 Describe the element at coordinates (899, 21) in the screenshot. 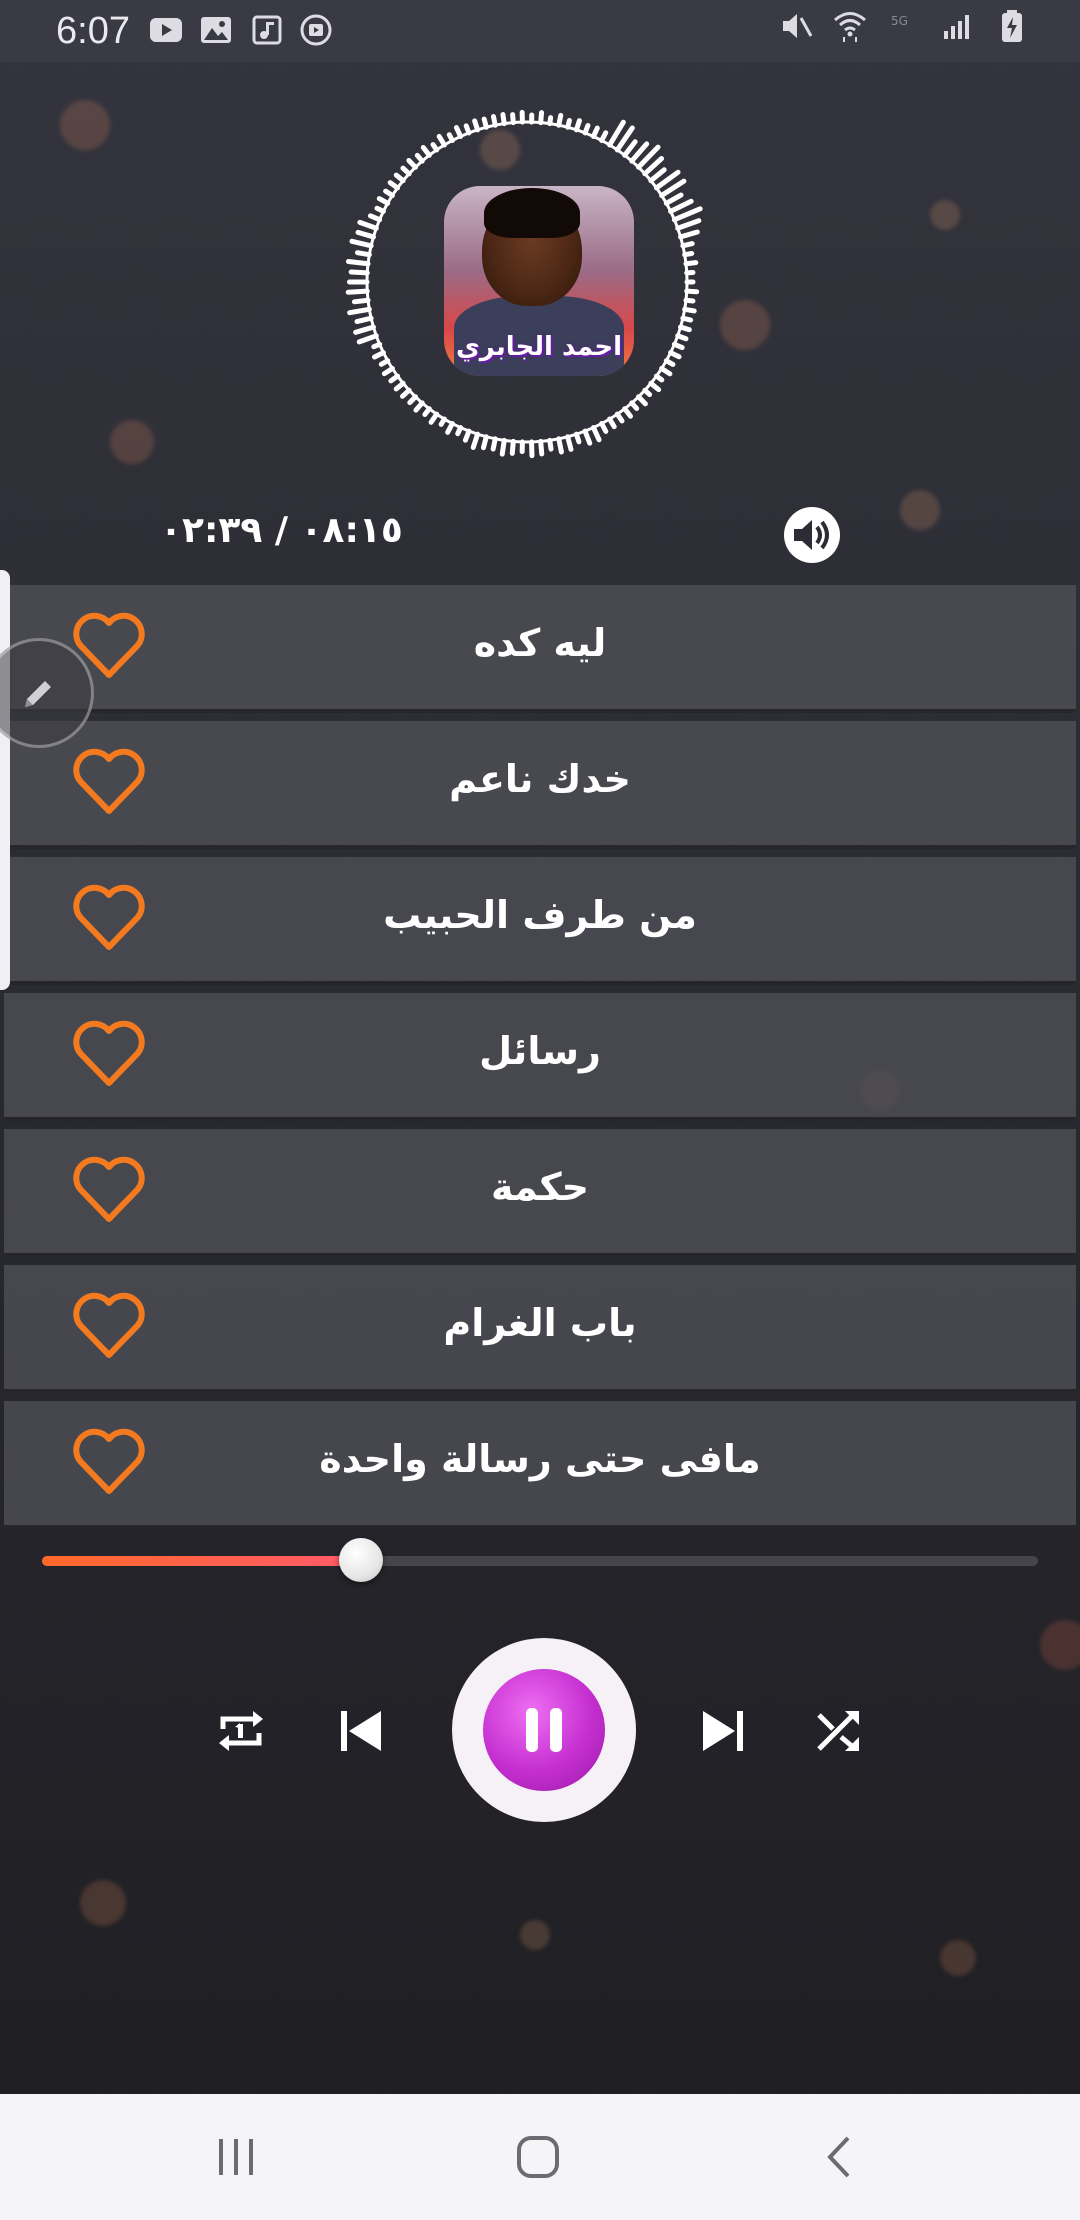

I see `svg-text: 5G` at that location.